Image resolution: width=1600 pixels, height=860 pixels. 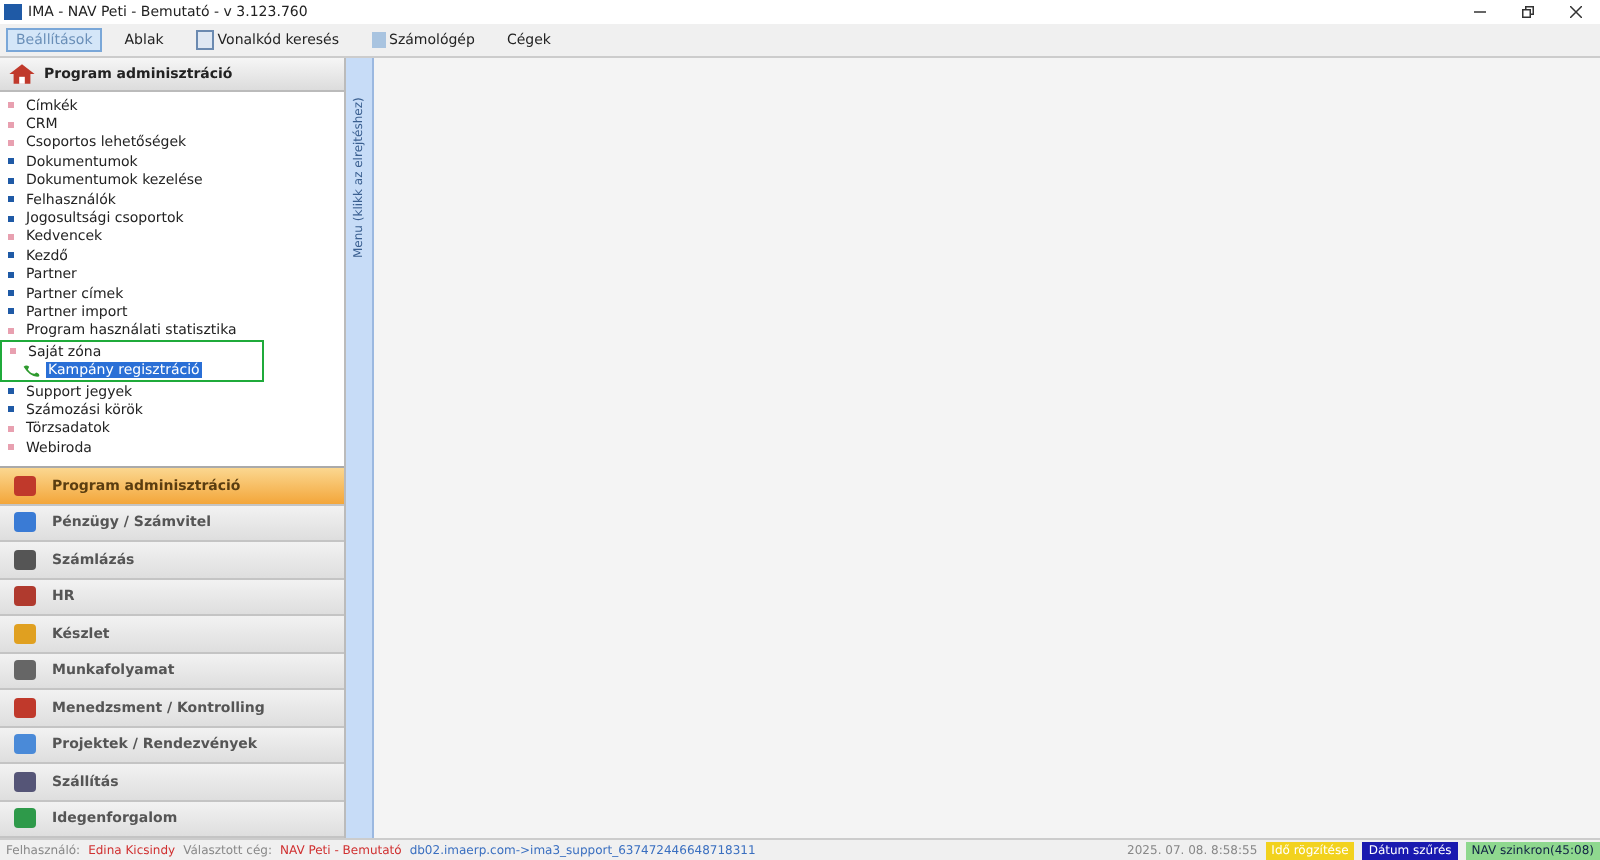 I want to click on app-logo-icon, so click(x=13, y=12).